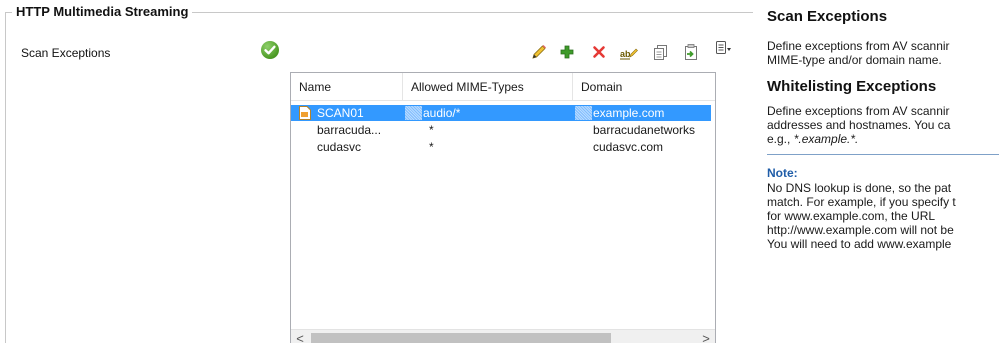  What do you see at coordinates (300, 336) in the screenshot?
I see `scroll-left-button: <` at bounding box center [300, 336].